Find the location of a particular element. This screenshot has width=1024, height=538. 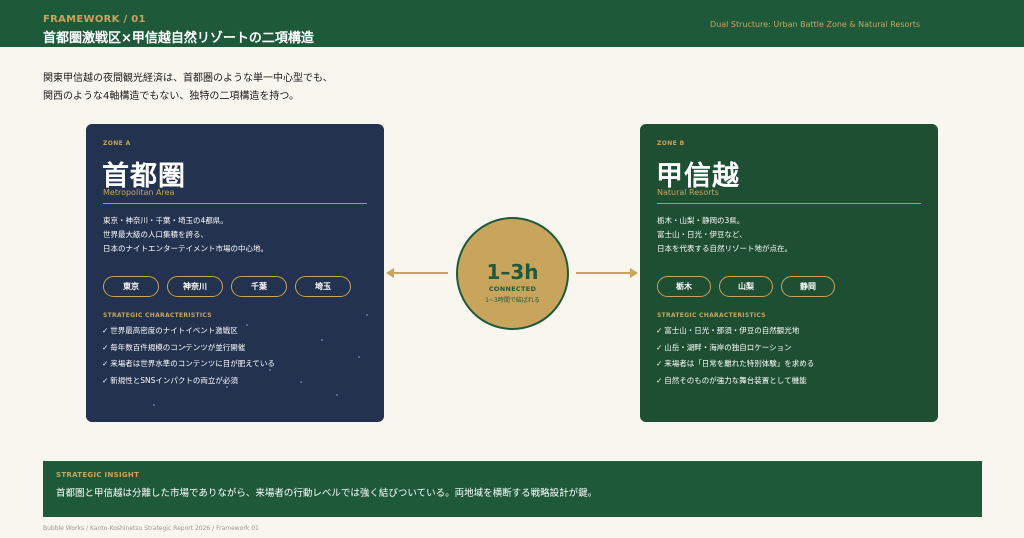

description-line: 東京・神奈川・千葉・埼玉の4都県。 is located at coordinates (165, 220).